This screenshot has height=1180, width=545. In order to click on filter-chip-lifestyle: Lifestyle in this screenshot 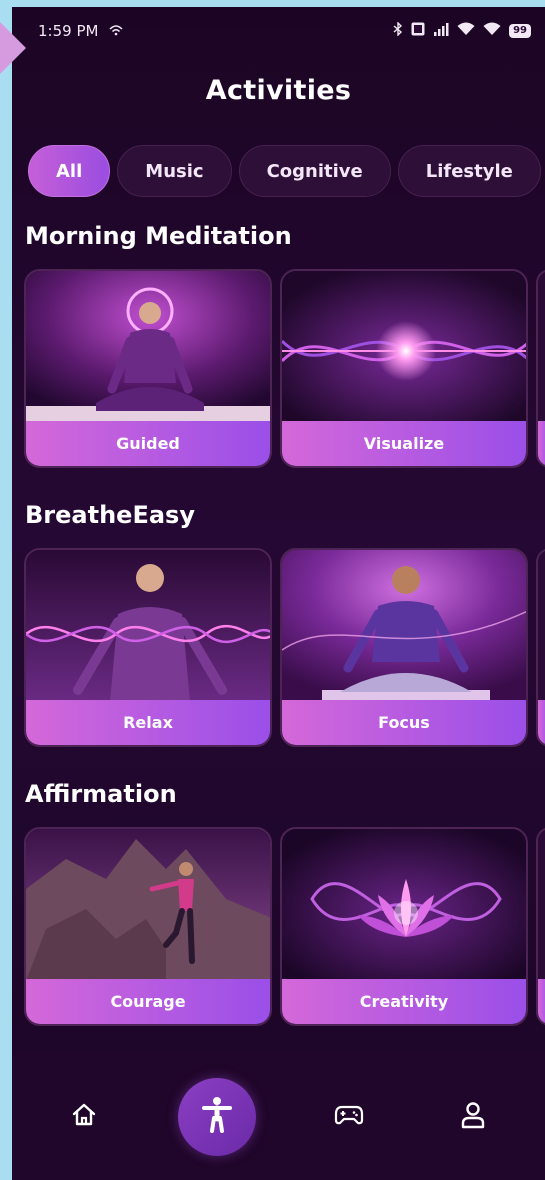, I will do `click(469, 171)`.